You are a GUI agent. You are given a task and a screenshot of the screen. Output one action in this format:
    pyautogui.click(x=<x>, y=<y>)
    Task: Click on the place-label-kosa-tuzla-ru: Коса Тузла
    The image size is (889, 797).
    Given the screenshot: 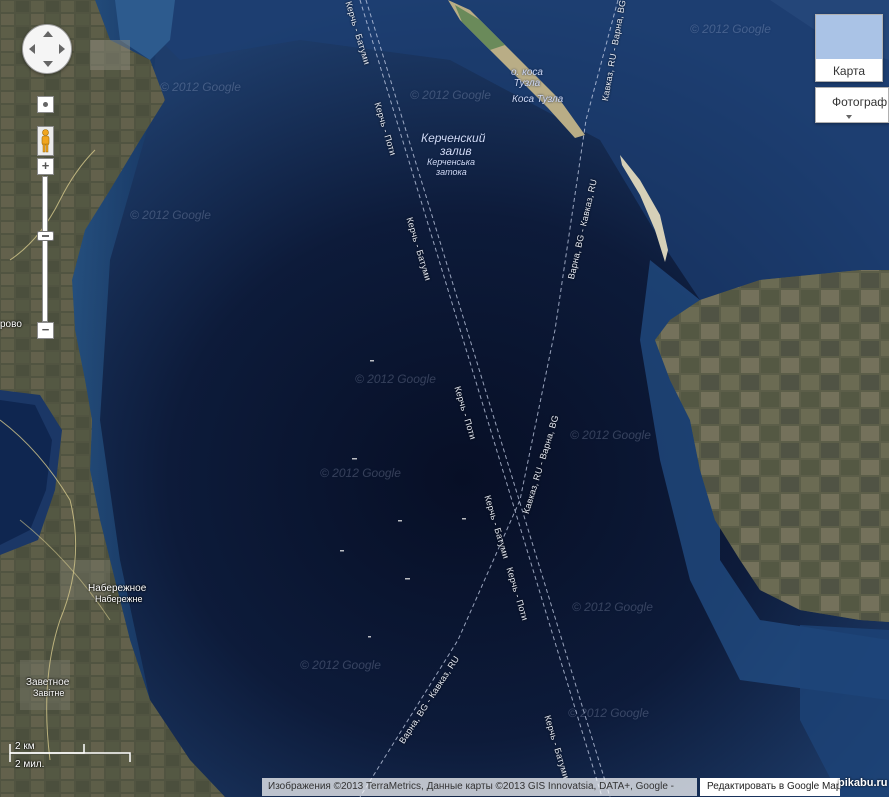 What is the action you would take?
    pyautogui.click(x=538, y=99)
    